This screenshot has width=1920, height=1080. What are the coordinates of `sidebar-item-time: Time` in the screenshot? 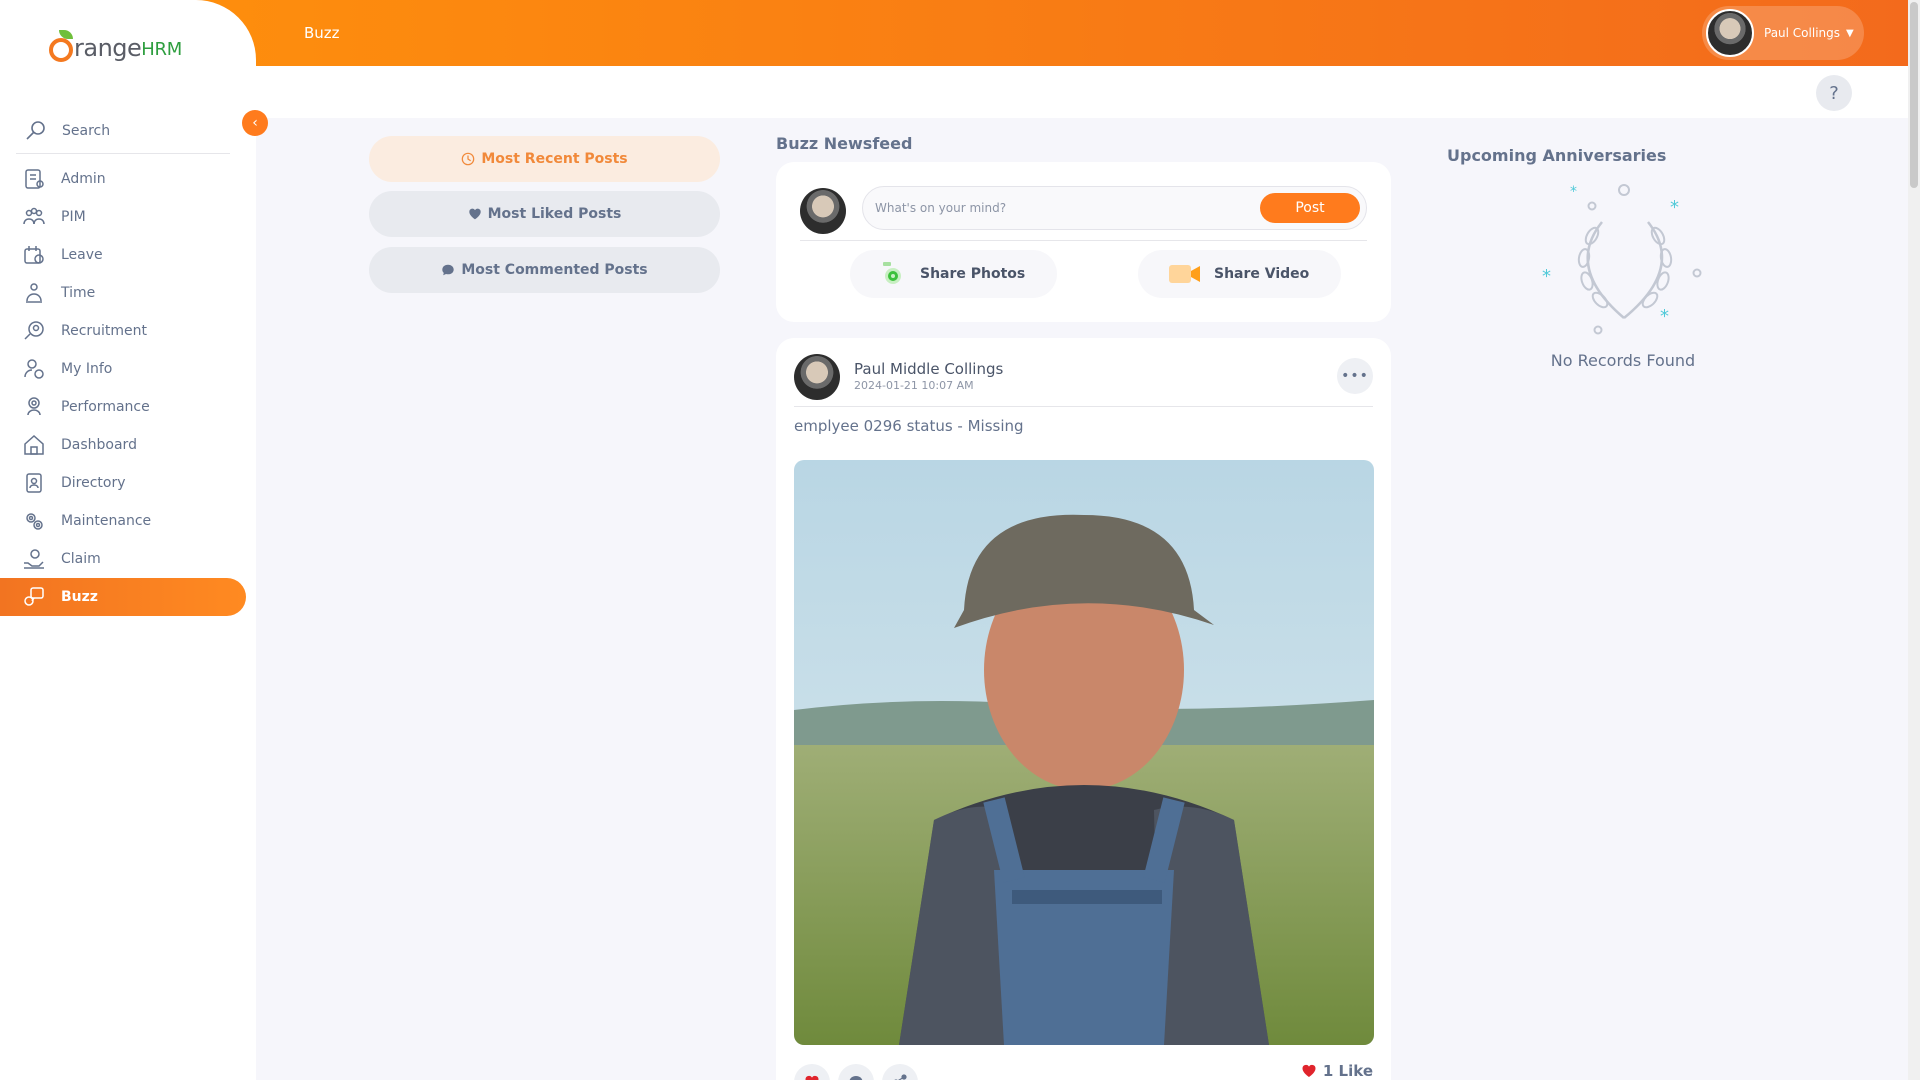 It's located at (123, 293).